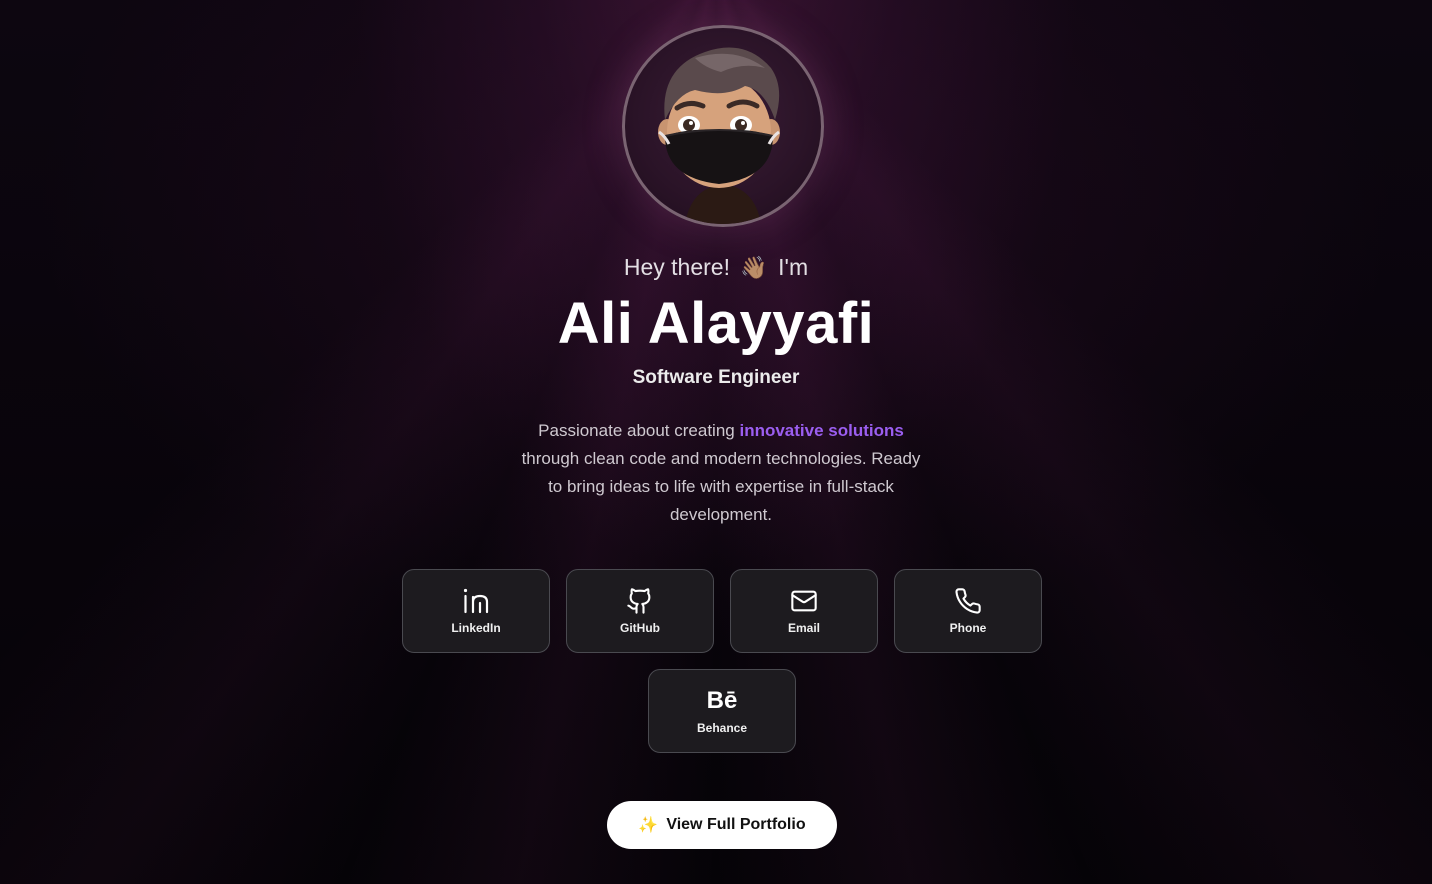 This screenshot has height=884, width=1432. What do you see at coordinates (821, 430) in the screenshot?
I see `bio-highlight: innovative solutions` at bounding box center [821, 430].